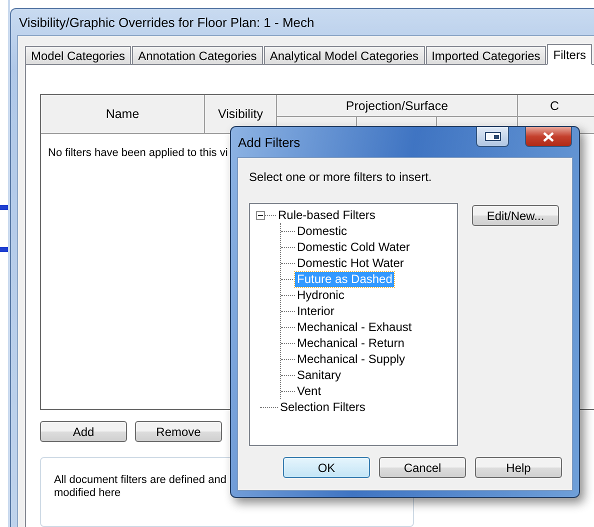 The image size is (594, 527). I want to click on group-header: C, so click(556, 106).